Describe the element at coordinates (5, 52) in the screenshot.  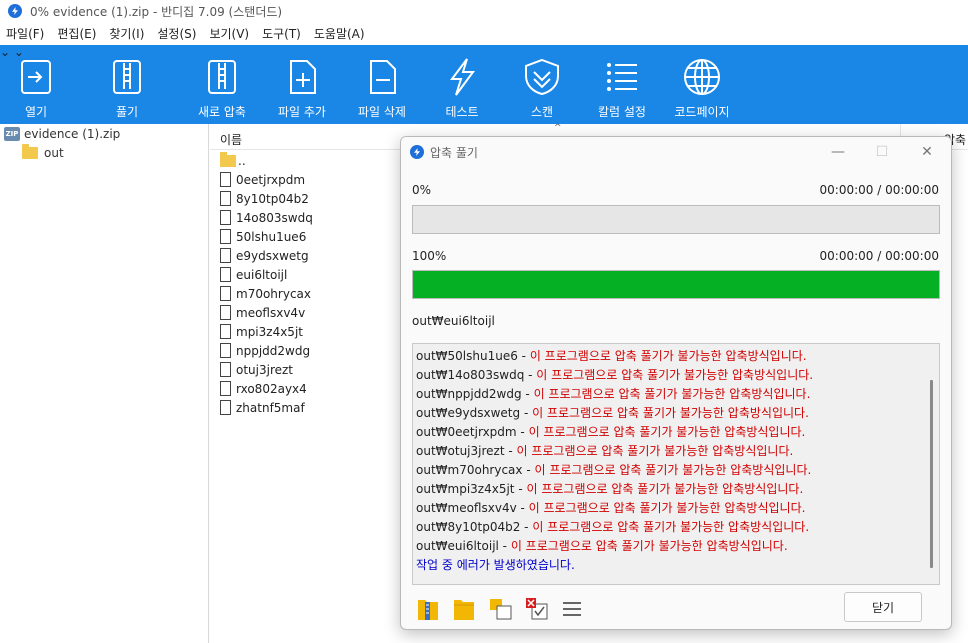
I see `open-dropdown-icon: ⌄` at that location.